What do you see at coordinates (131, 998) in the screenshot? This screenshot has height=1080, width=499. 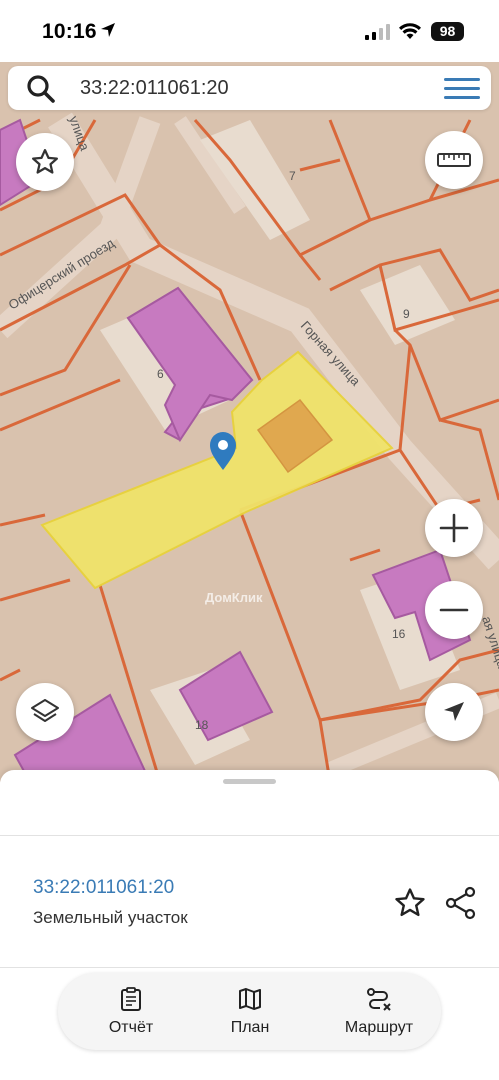 I see `report-icon` at bounding box center [131, 998].